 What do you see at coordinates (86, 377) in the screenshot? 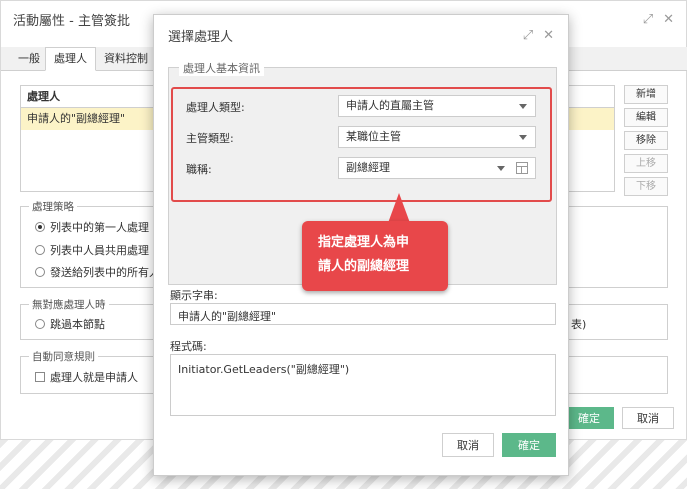
I see `auto-agree-option: 處理人就是申請人` at bounding box center [86, 377].